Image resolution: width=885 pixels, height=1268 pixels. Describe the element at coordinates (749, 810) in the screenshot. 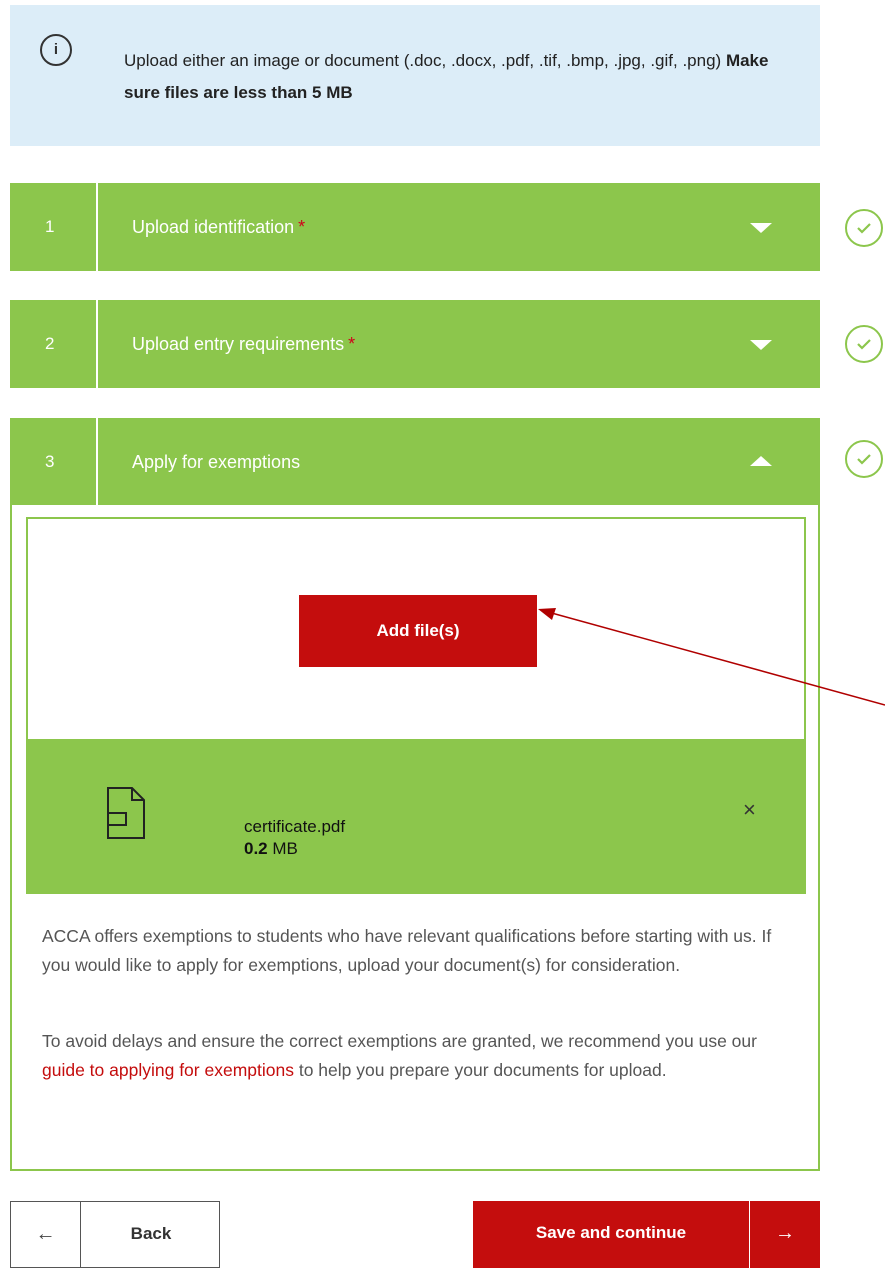

I see `remove-file-icon: ×` at that location.